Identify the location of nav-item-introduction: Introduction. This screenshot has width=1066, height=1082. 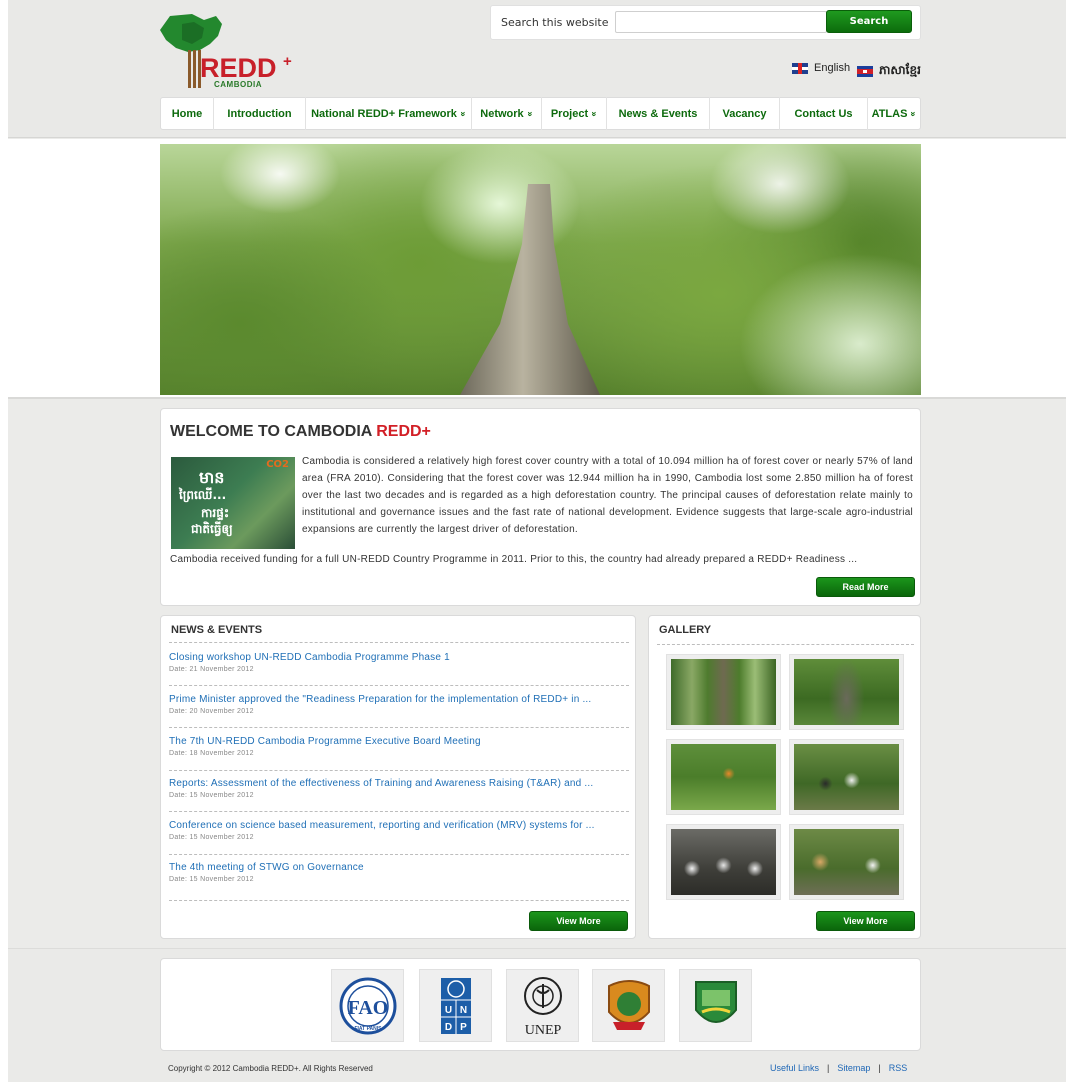
(260, 113).